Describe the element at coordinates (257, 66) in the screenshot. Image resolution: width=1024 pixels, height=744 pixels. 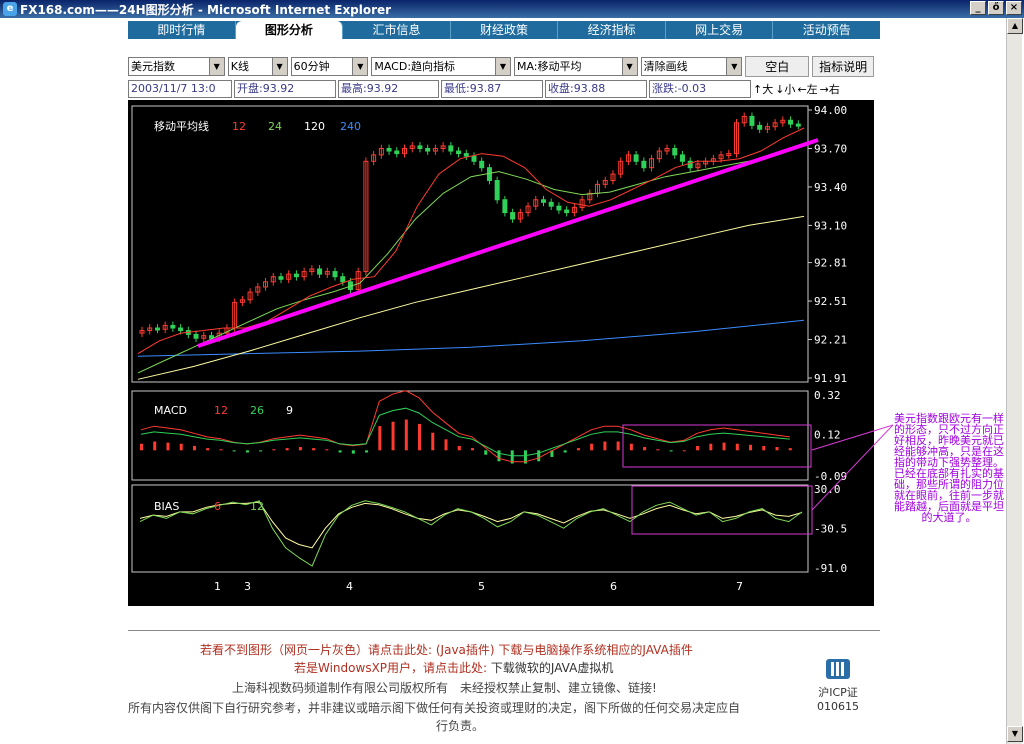
I see `chart-type-select: K线 ▼` at that location.